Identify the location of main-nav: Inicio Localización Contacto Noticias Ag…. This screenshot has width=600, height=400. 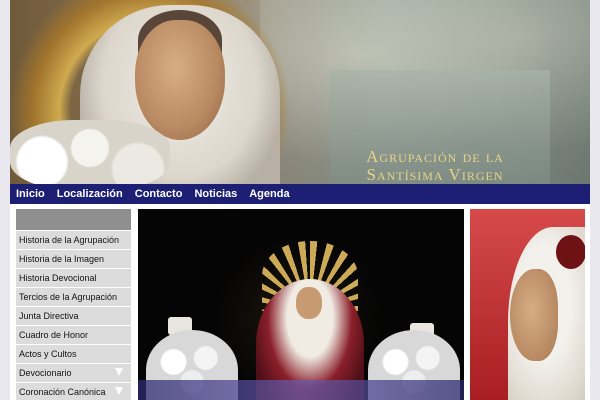
(300, 194).